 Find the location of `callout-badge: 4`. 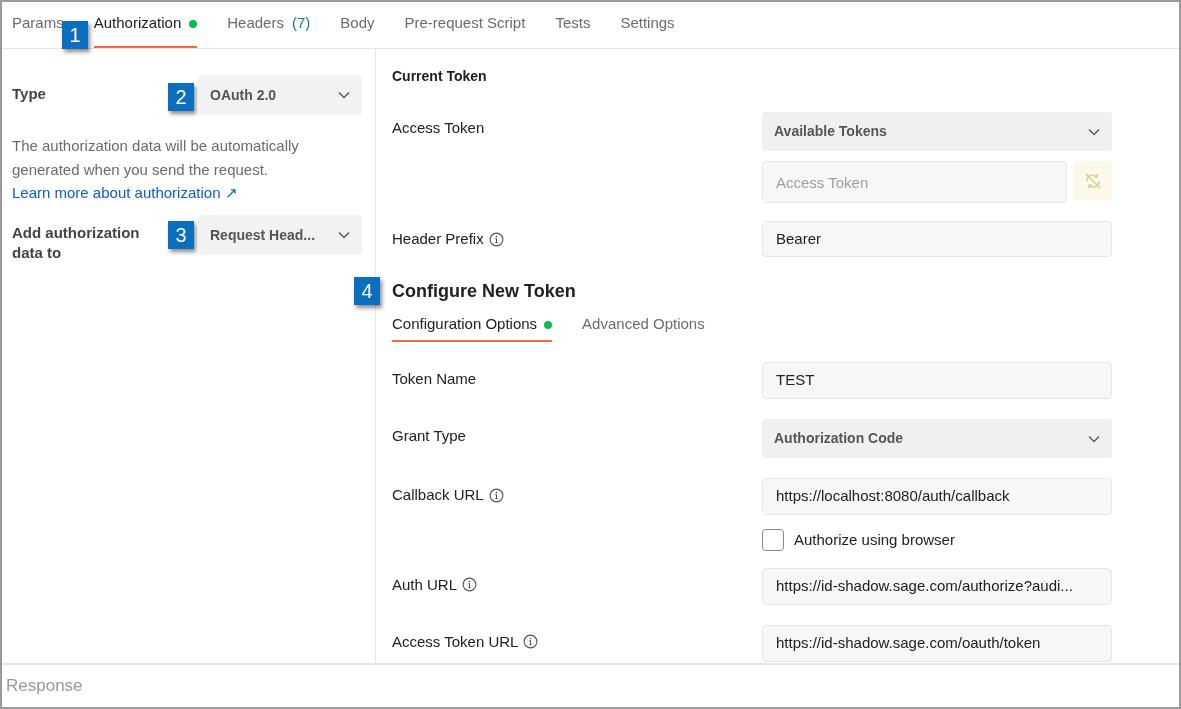

callout-badge: 4 is located at coordinates (367, 291).